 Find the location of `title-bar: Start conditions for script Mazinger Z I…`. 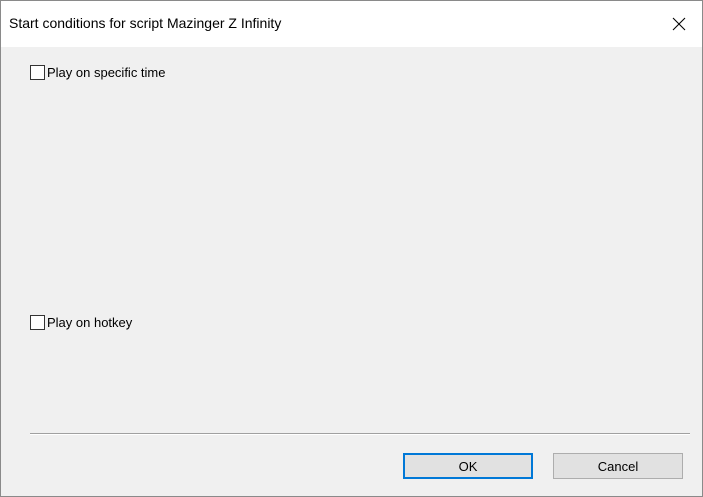

title-bar: Start conditions for script Mazinger Z I… is located at coordinates (351, 24).